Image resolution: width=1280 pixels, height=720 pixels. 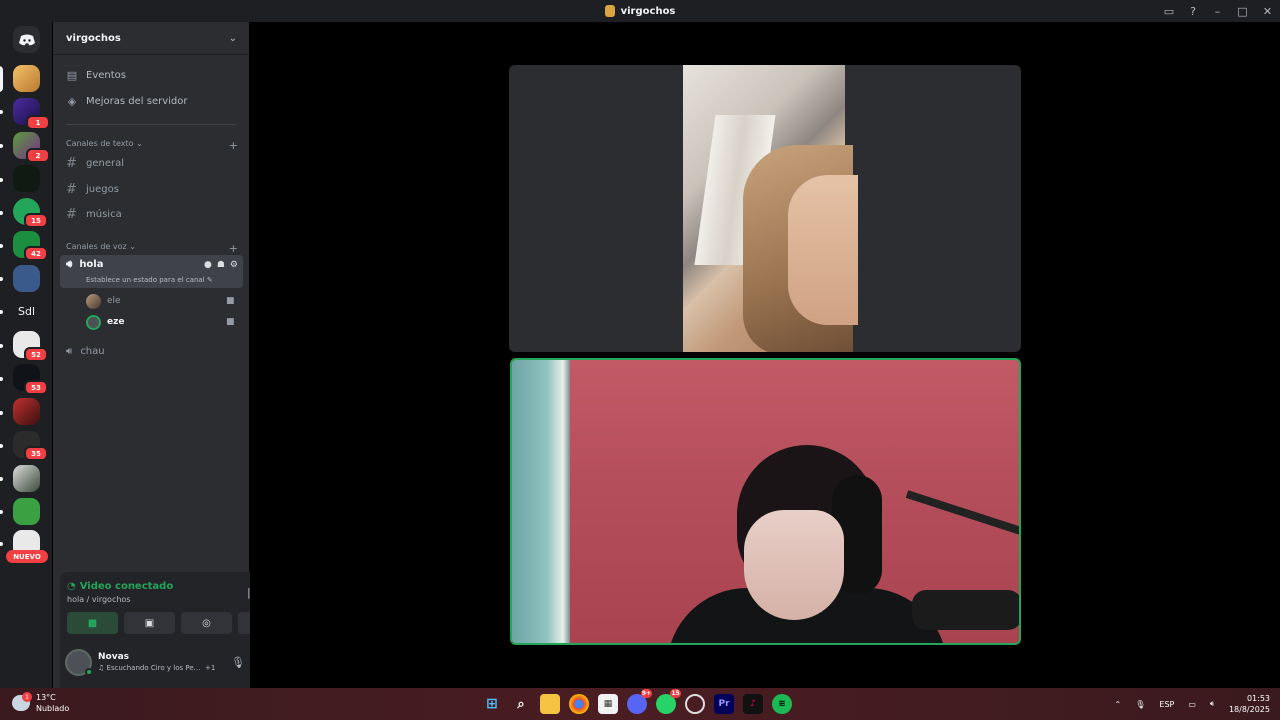 I want to click on channel-status: Establece un estado para el canal ✎, so click(x=149, y=280).